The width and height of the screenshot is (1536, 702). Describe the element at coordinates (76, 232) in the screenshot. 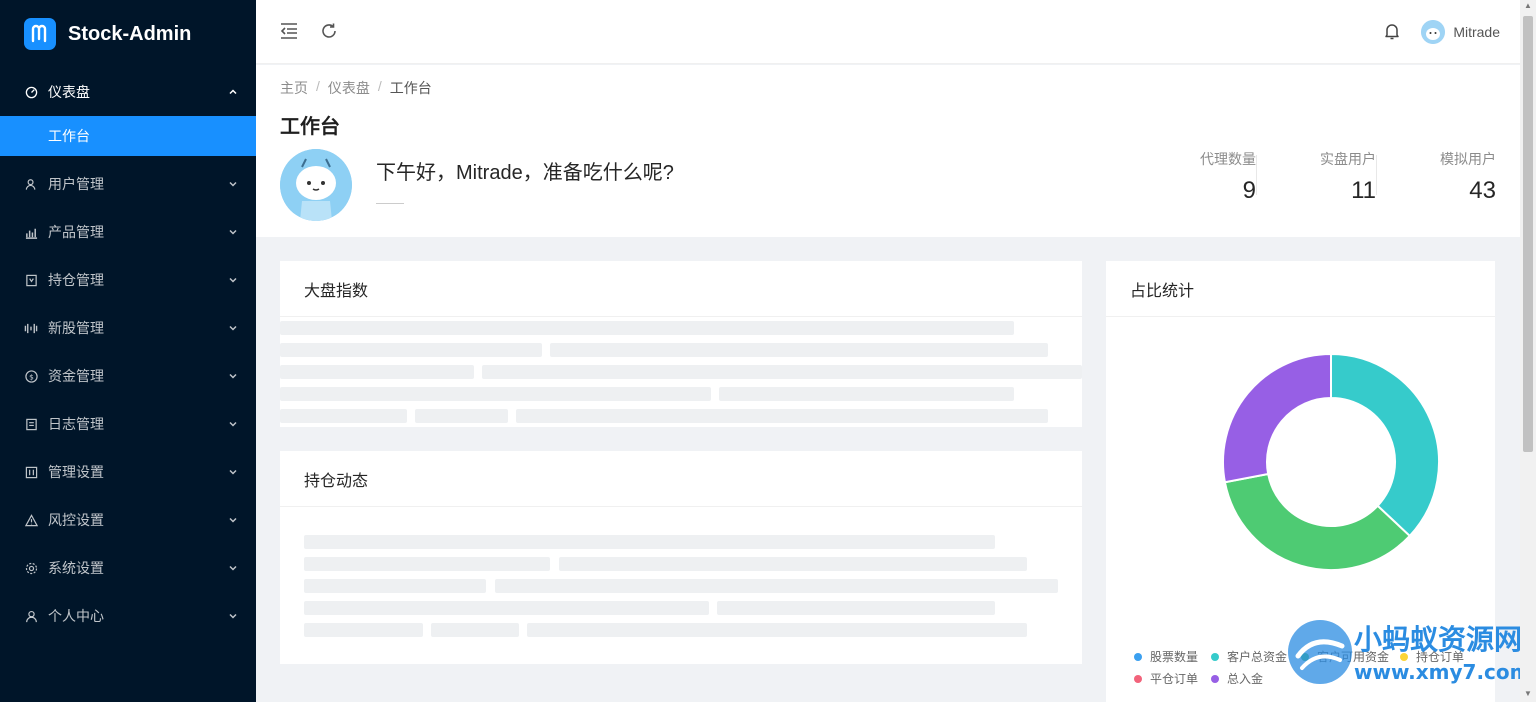

I see `sidebar-item-label: 产品管理` at that location.